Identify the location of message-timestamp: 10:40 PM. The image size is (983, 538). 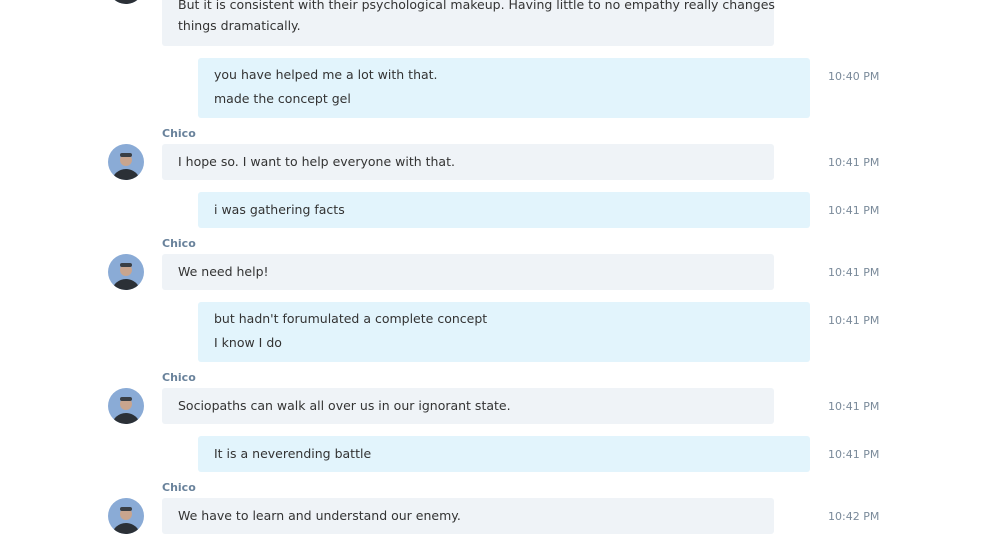
(854, 76).